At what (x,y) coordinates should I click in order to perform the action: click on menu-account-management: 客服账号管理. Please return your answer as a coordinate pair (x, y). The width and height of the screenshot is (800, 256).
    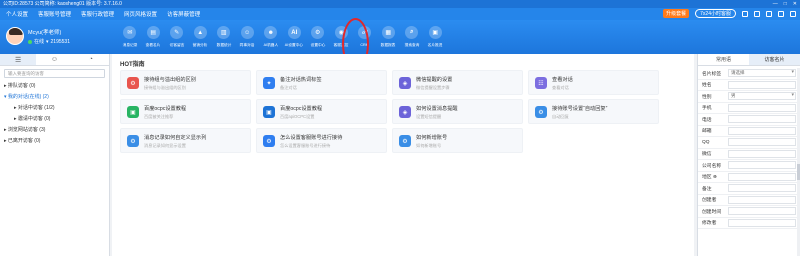
    Looking at the image, I should click on (54, 14).